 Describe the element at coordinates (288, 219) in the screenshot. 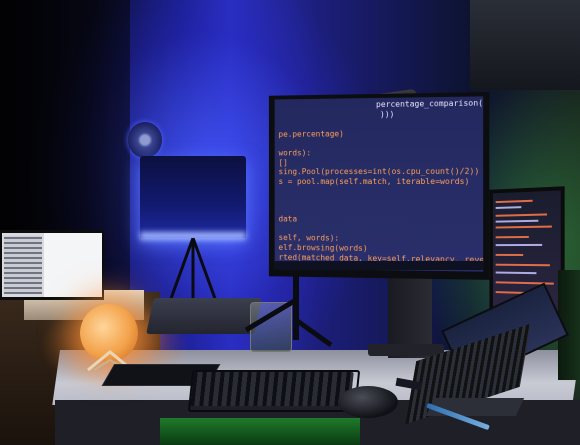

I see `code-line: data` at that location.